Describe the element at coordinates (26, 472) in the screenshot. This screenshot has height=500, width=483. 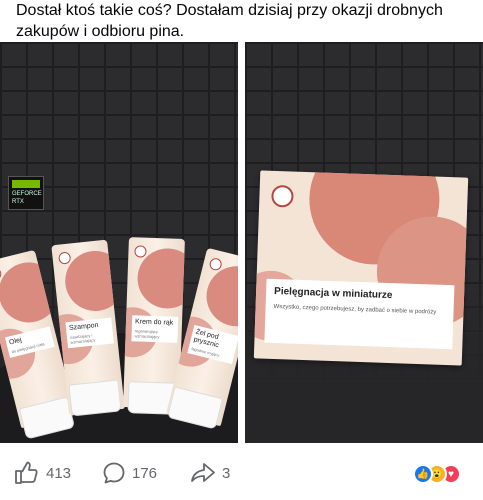
I see `thumbs-up-icon` at that location.